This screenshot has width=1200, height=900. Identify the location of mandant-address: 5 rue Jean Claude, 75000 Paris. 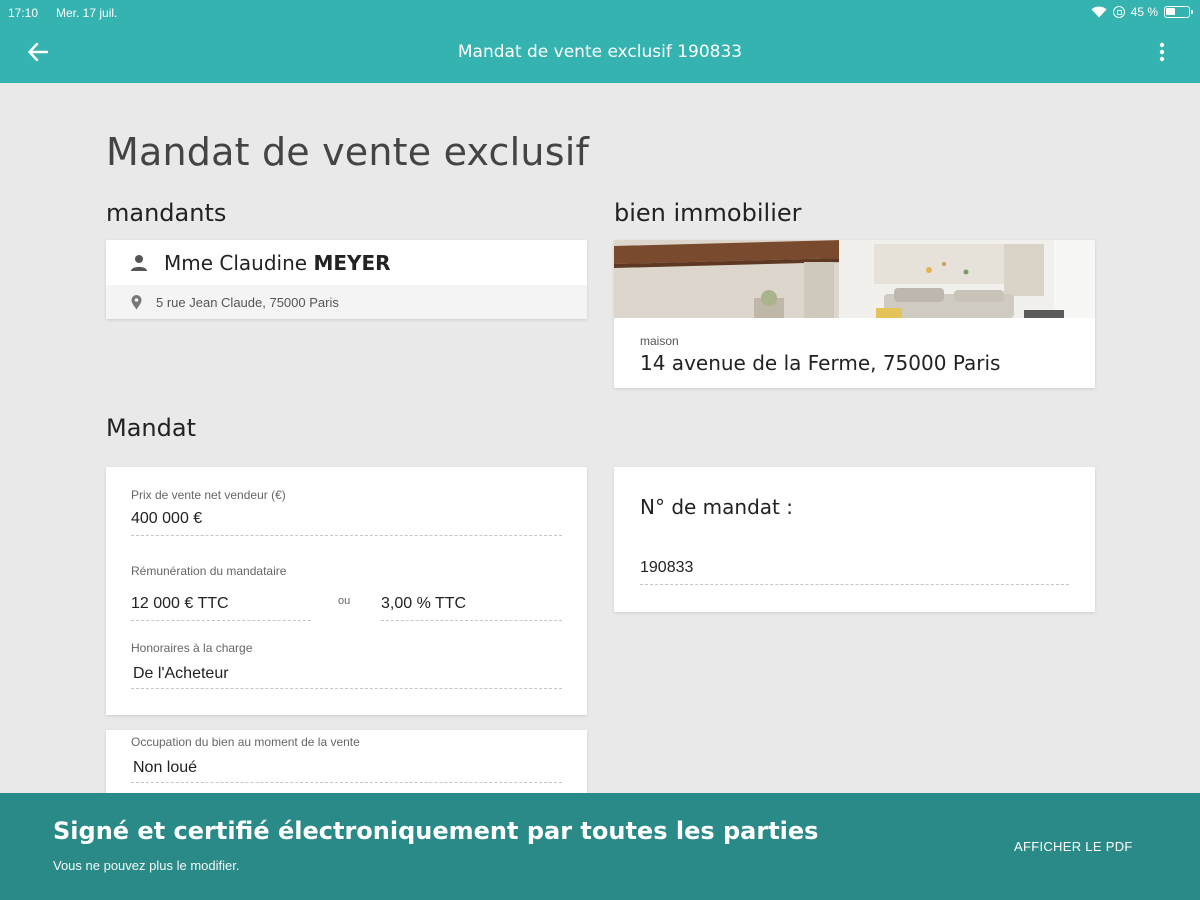
(247, 302).